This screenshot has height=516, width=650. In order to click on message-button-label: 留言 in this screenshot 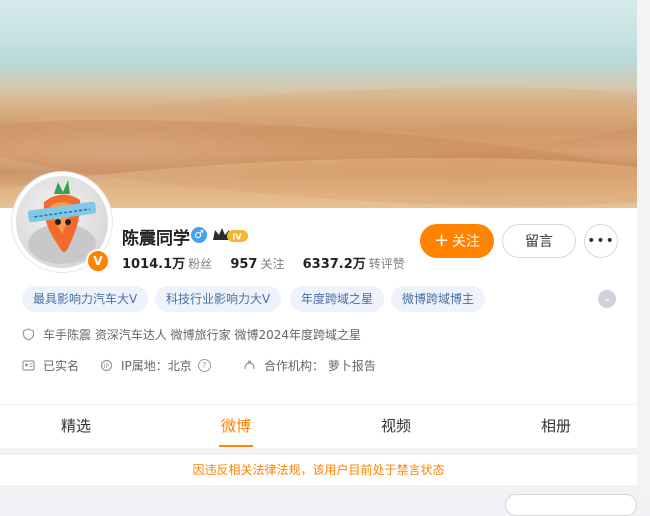, I will do `click(539, 242)`.